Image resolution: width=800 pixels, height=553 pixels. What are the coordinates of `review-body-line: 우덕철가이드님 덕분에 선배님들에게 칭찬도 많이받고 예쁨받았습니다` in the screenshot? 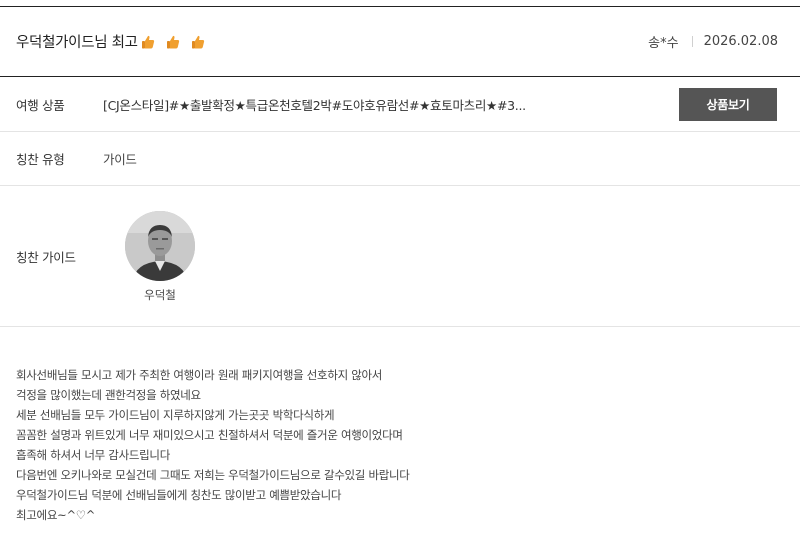 It's located at (179, 495).